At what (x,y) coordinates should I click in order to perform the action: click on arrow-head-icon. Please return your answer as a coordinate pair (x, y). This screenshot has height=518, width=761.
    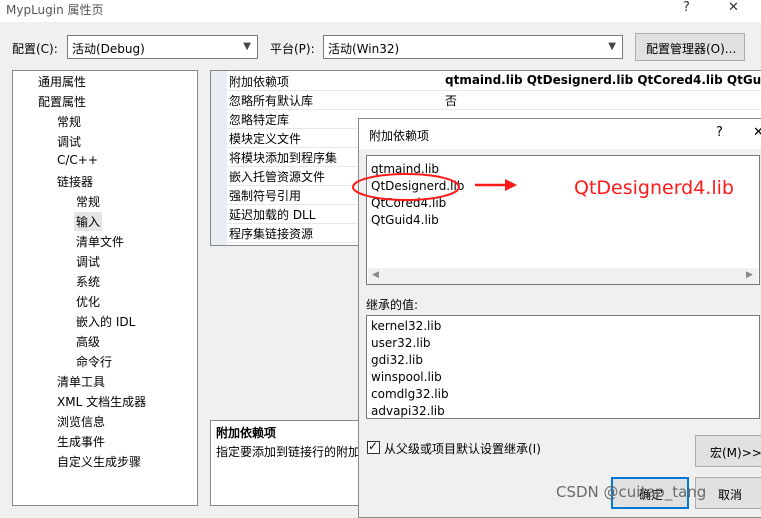
    Looking at the image, I should click on (511, 185).